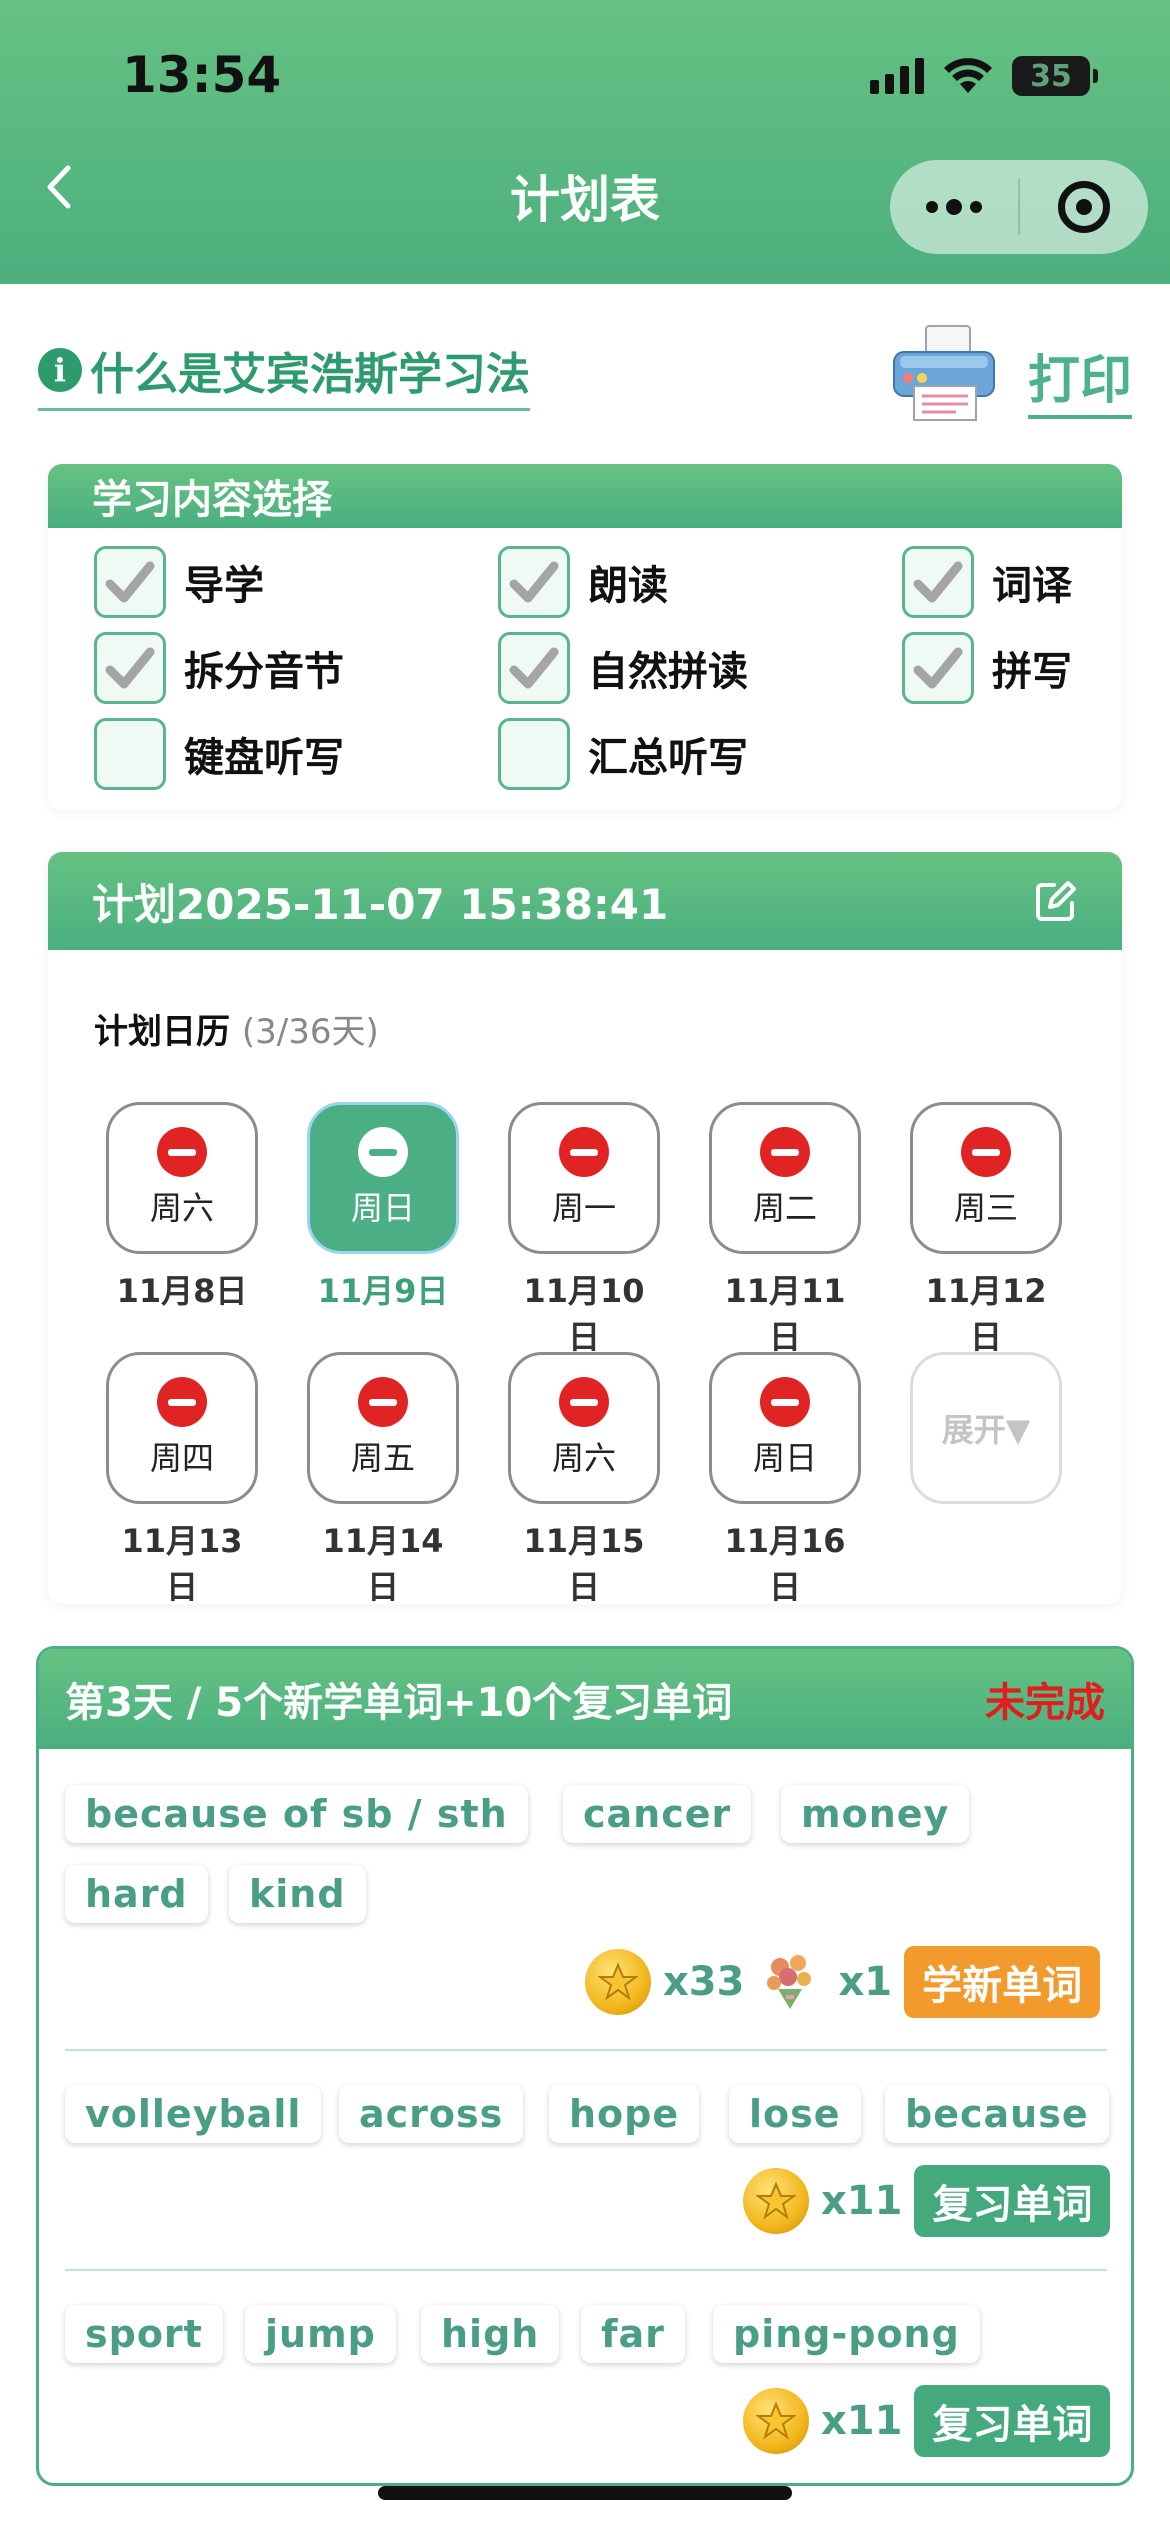  What do you see at coordinates (585, 2493) in the screenshot?
I see `home-indicator` at bounding box center [585, 2493].